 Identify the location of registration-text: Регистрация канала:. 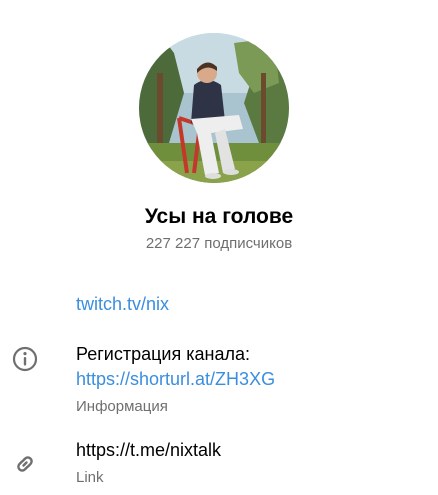
(163, 354).